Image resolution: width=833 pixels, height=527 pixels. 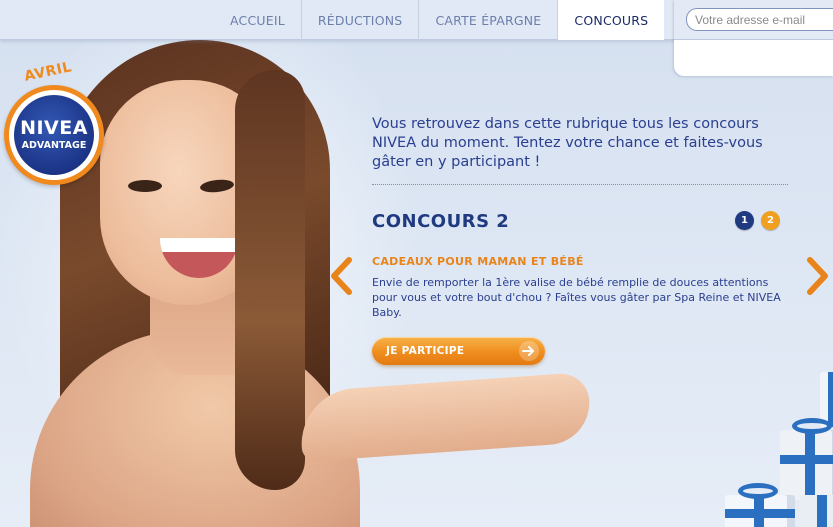 I want to click on previous-arrow-icon, so click(x=341, y=276).